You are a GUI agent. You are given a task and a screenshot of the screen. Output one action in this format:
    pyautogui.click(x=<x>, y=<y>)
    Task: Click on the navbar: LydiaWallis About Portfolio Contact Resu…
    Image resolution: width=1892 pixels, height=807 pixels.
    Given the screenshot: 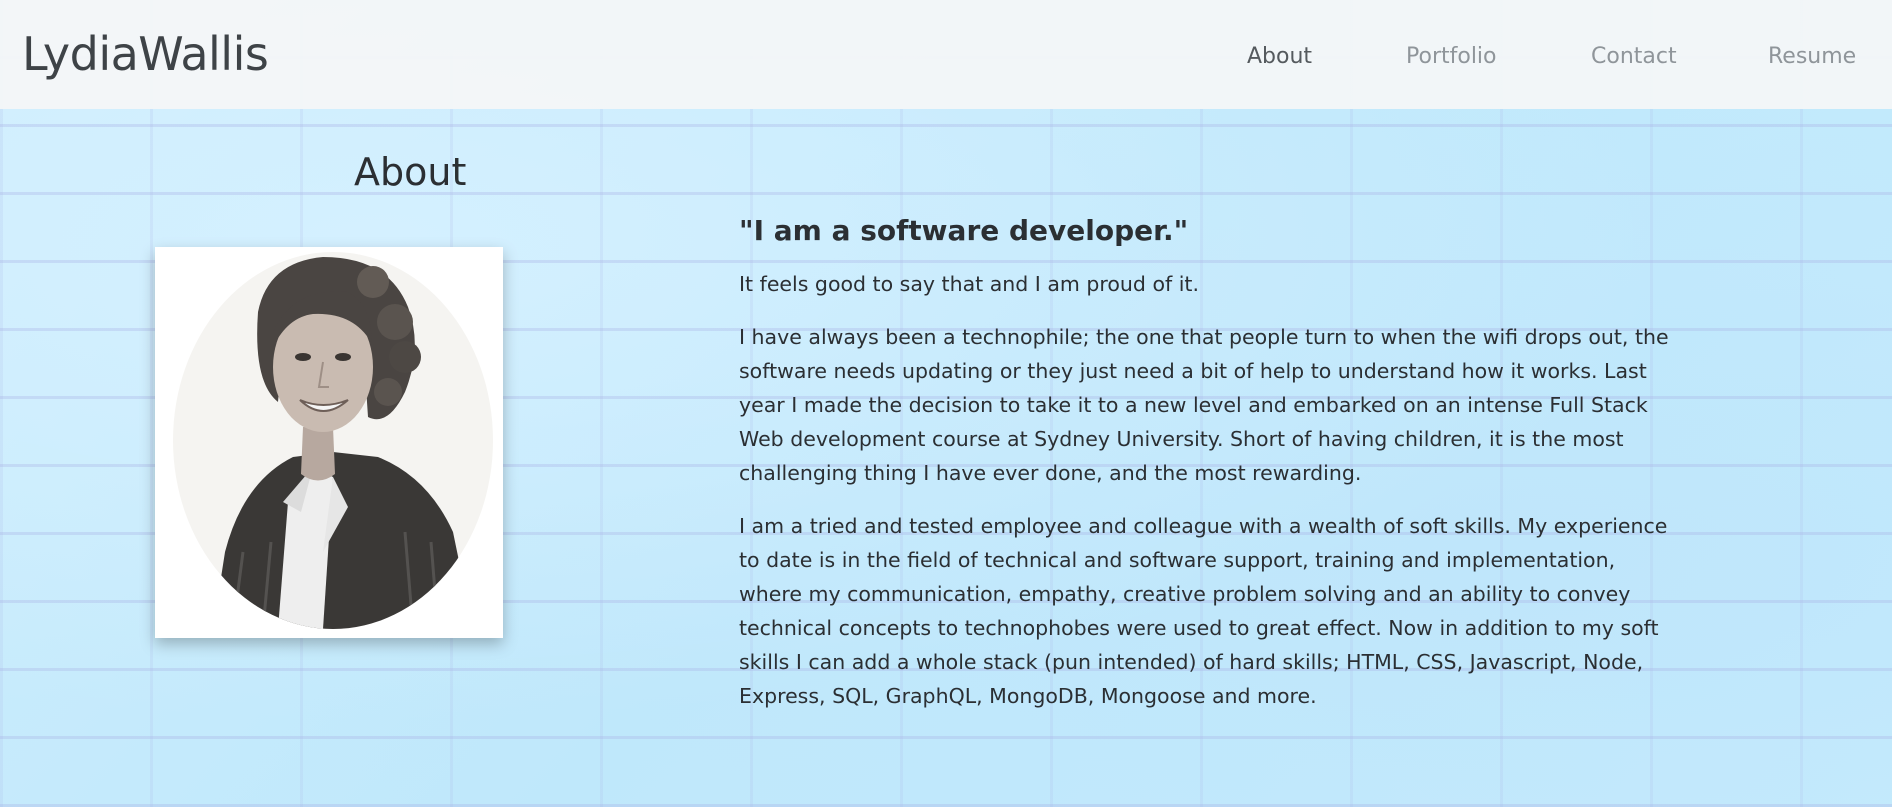 What is the action you would take?
    pyautogui.click(x=946, y=54)
    